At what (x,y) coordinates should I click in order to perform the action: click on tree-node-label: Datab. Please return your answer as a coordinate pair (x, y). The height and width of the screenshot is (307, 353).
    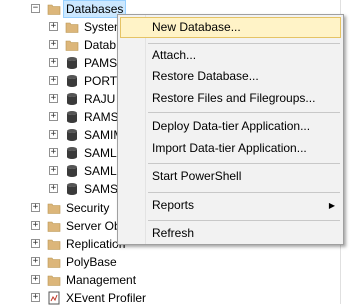
    Looking at the image, I should click on (100, 45).